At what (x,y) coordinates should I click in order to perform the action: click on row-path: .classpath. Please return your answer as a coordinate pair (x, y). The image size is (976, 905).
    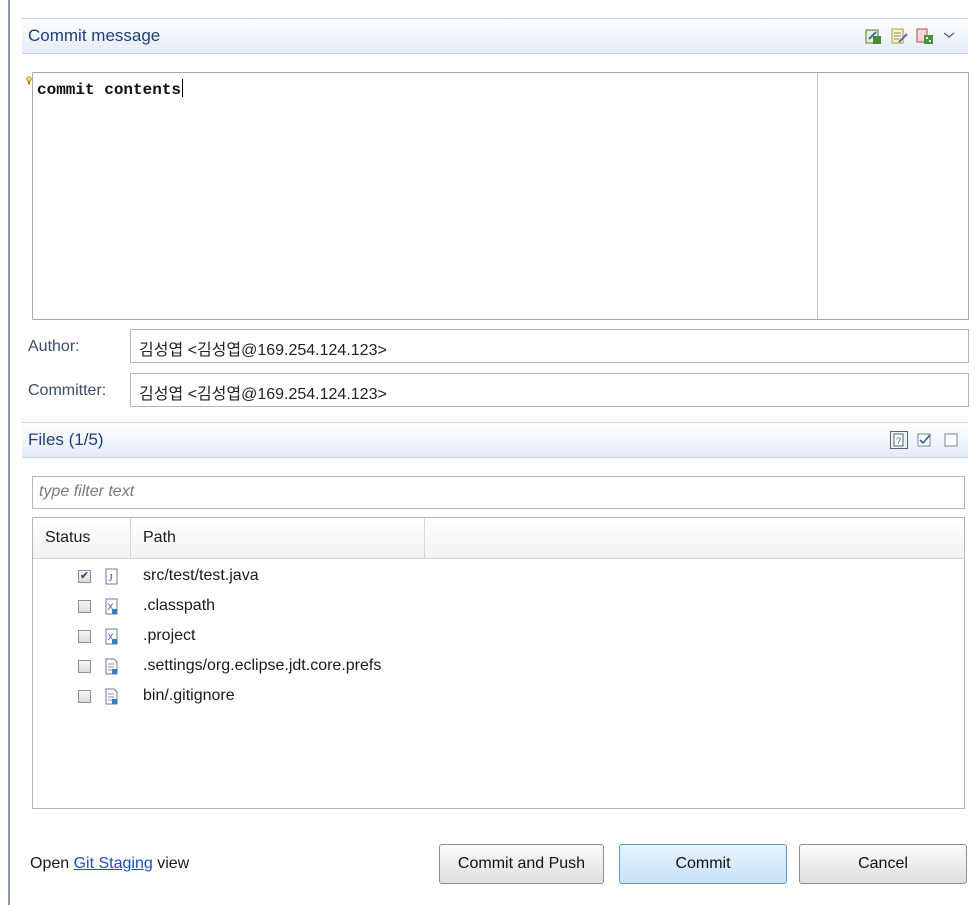
    Looking at the image, I should click on (179, 605).